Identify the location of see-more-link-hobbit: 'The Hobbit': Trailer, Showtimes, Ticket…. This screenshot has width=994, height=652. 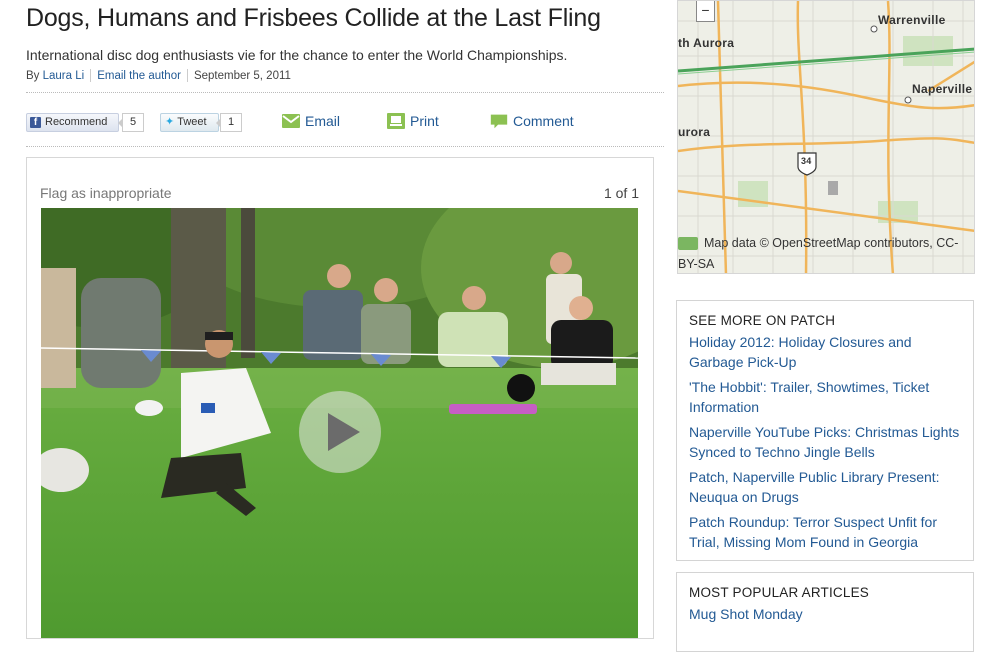
(809, 397).